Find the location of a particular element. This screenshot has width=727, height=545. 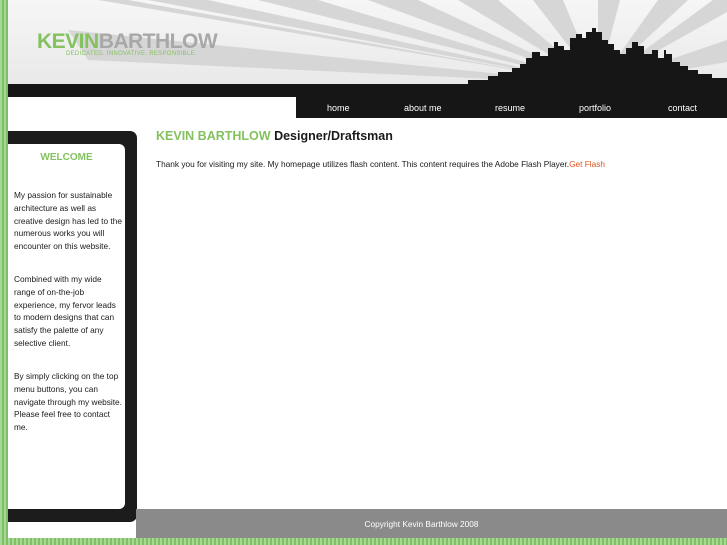

title-role: Designer/Draftsman is located at coordinates (333, 136).